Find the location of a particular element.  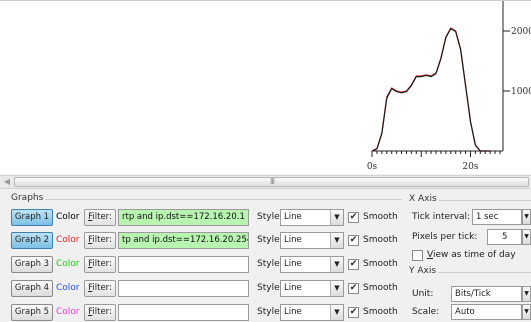

y-tick-label: 1000 is located at coordinates (521, 92).